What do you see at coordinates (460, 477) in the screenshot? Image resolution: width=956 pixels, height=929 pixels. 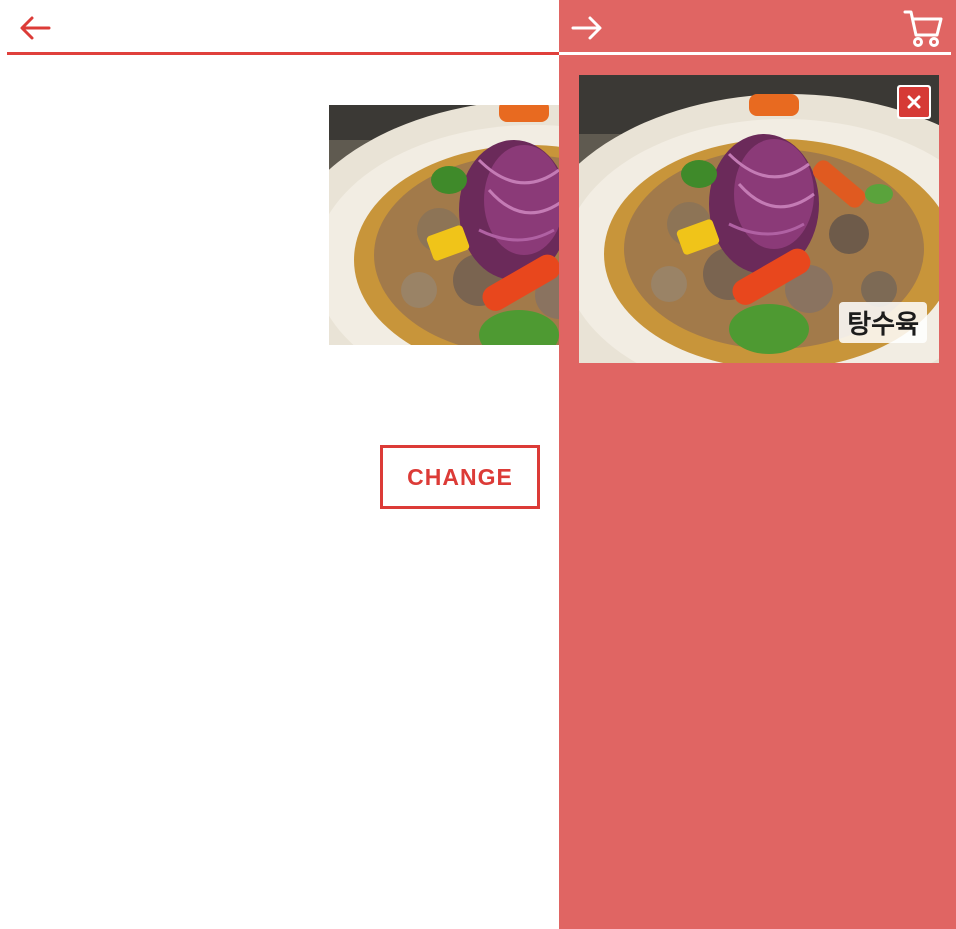 I see `change-button: CHANGE` at bounding box center [460, 477].